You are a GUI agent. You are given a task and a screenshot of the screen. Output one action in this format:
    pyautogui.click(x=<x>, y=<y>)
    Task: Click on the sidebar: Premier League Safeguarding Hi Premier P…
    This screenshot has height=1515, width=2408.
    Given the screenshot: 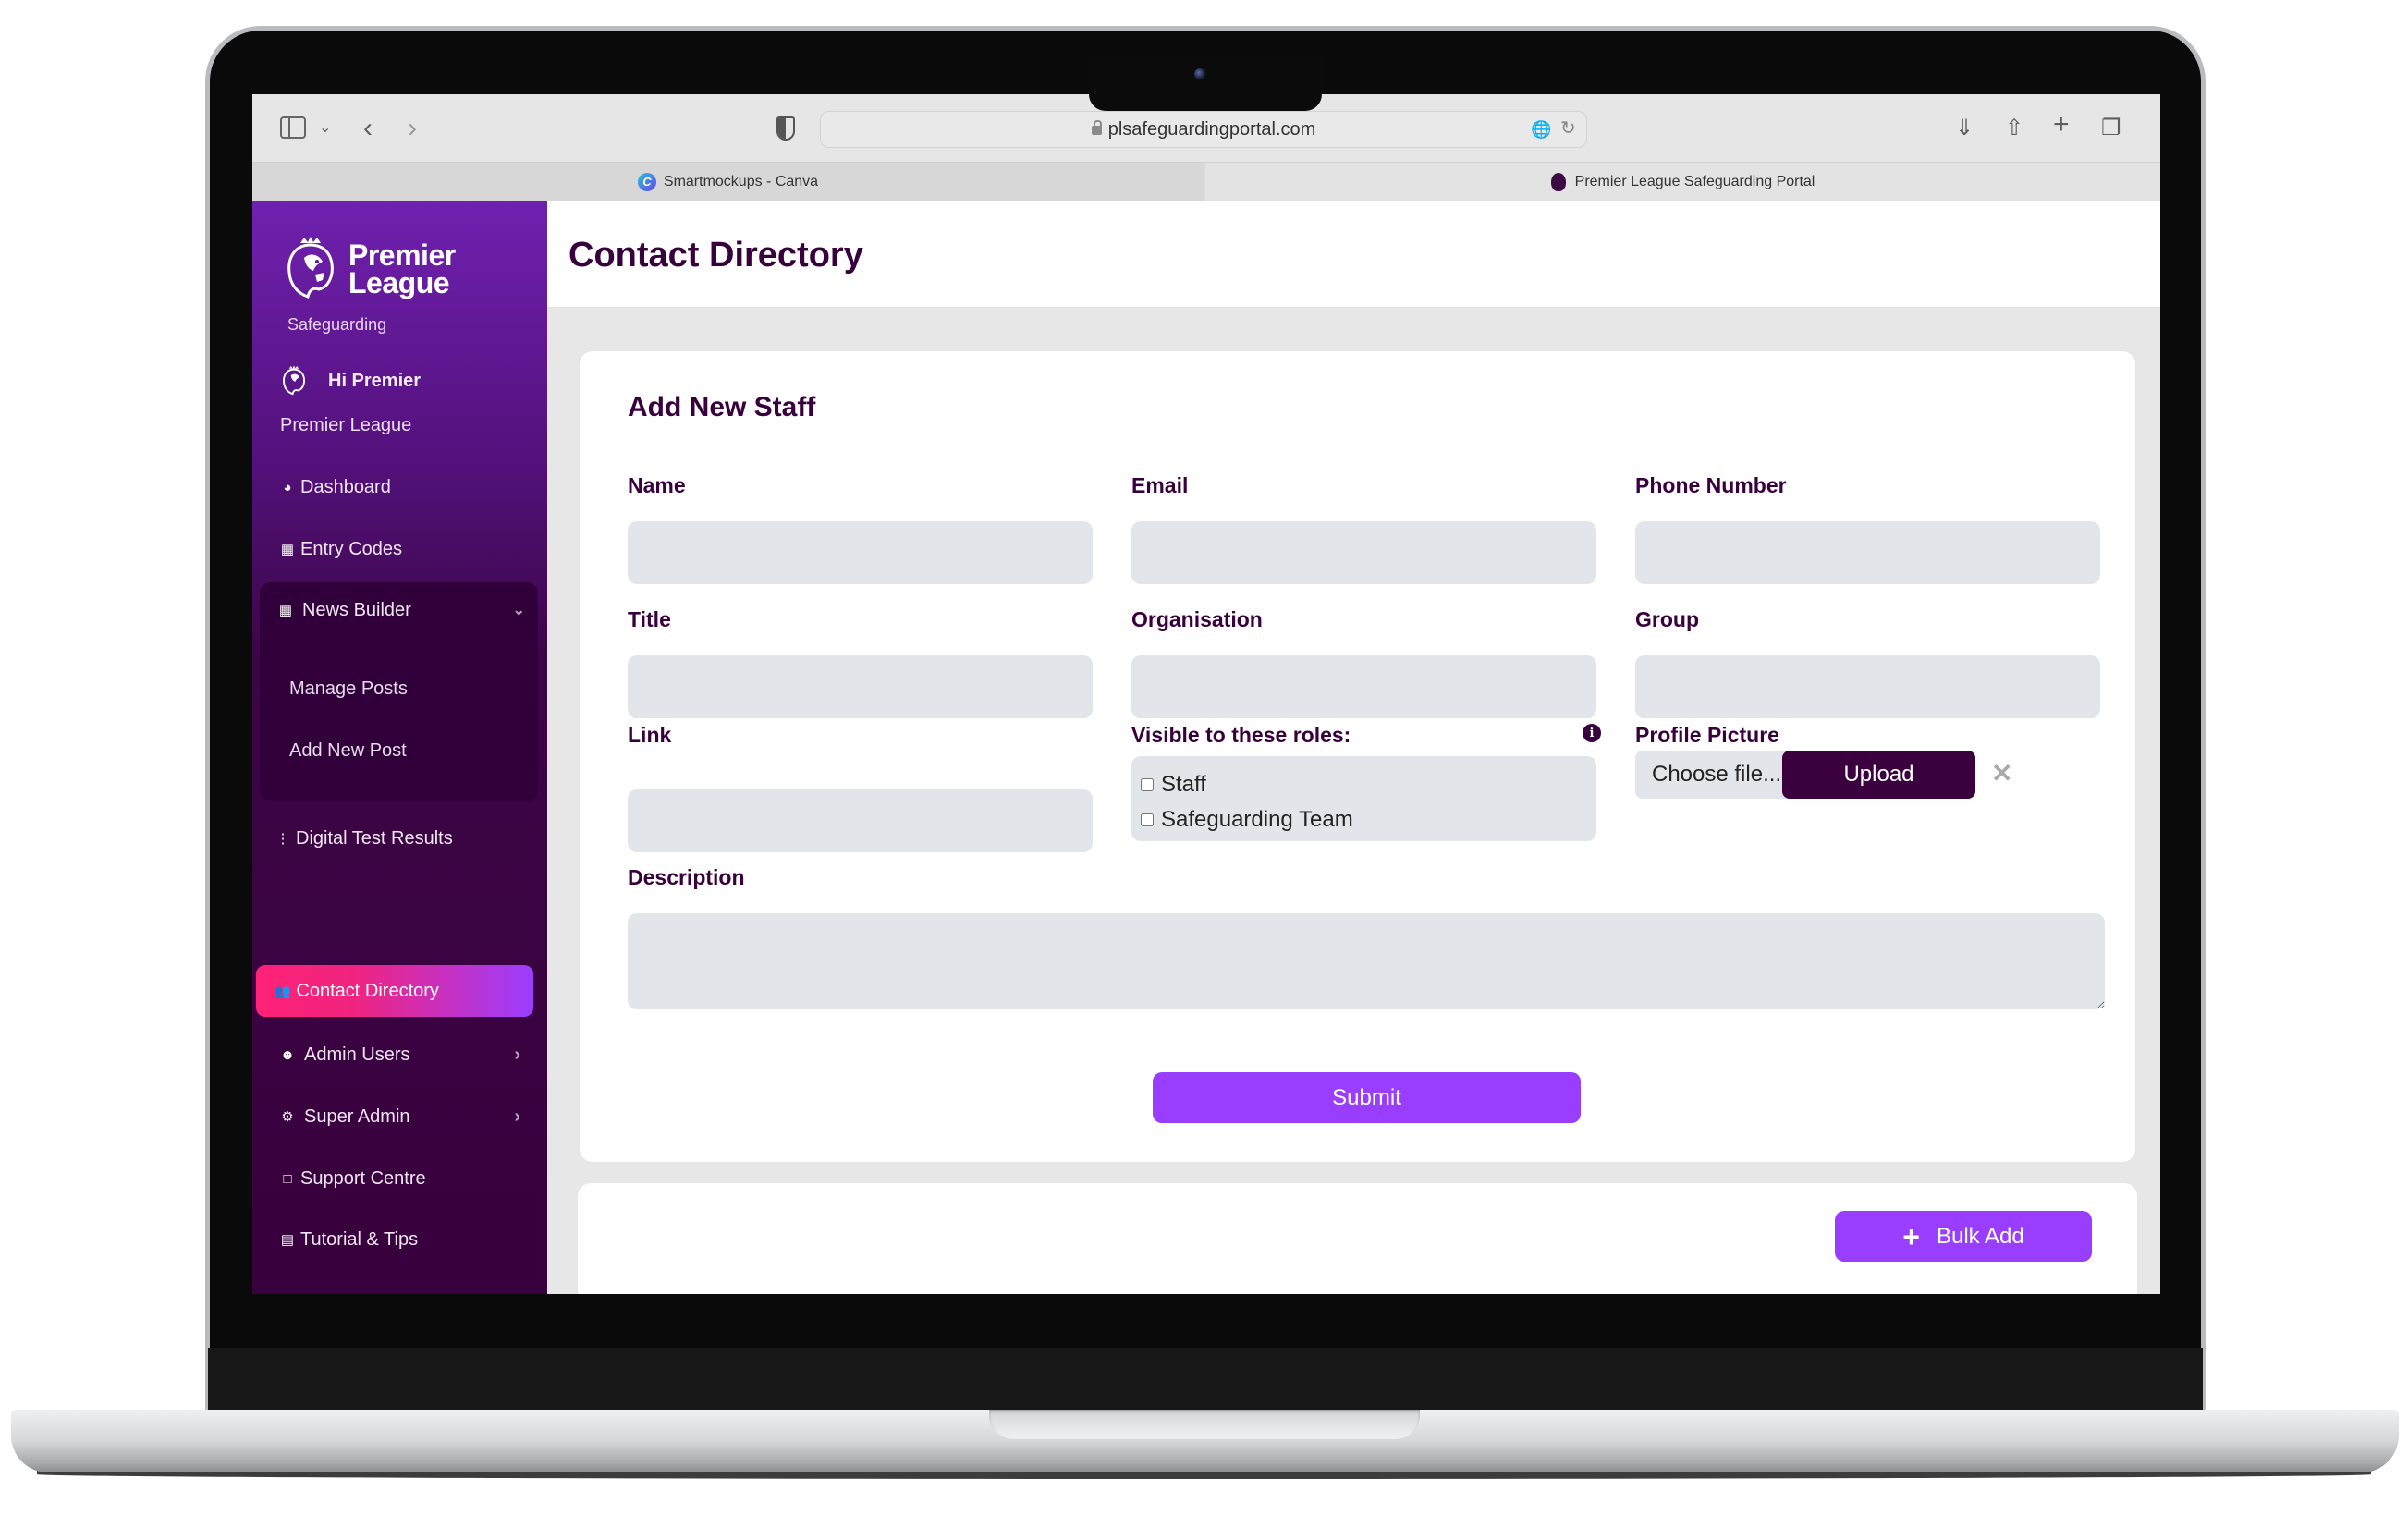 What is the action you would take?
    pyautogui.click(x=399, y=747)
    